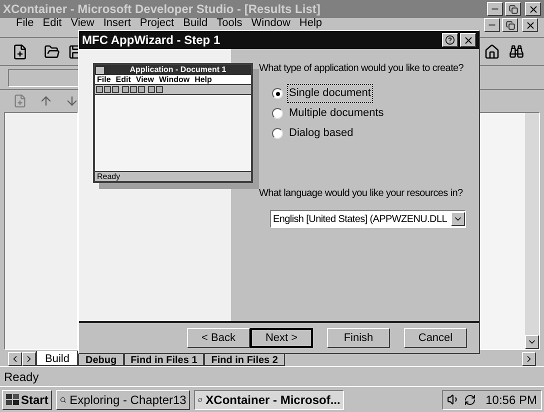 Image resolution: width=544 pixels, height=412 pixels. I want to click on menu-item: Tools, so click(229, 23).